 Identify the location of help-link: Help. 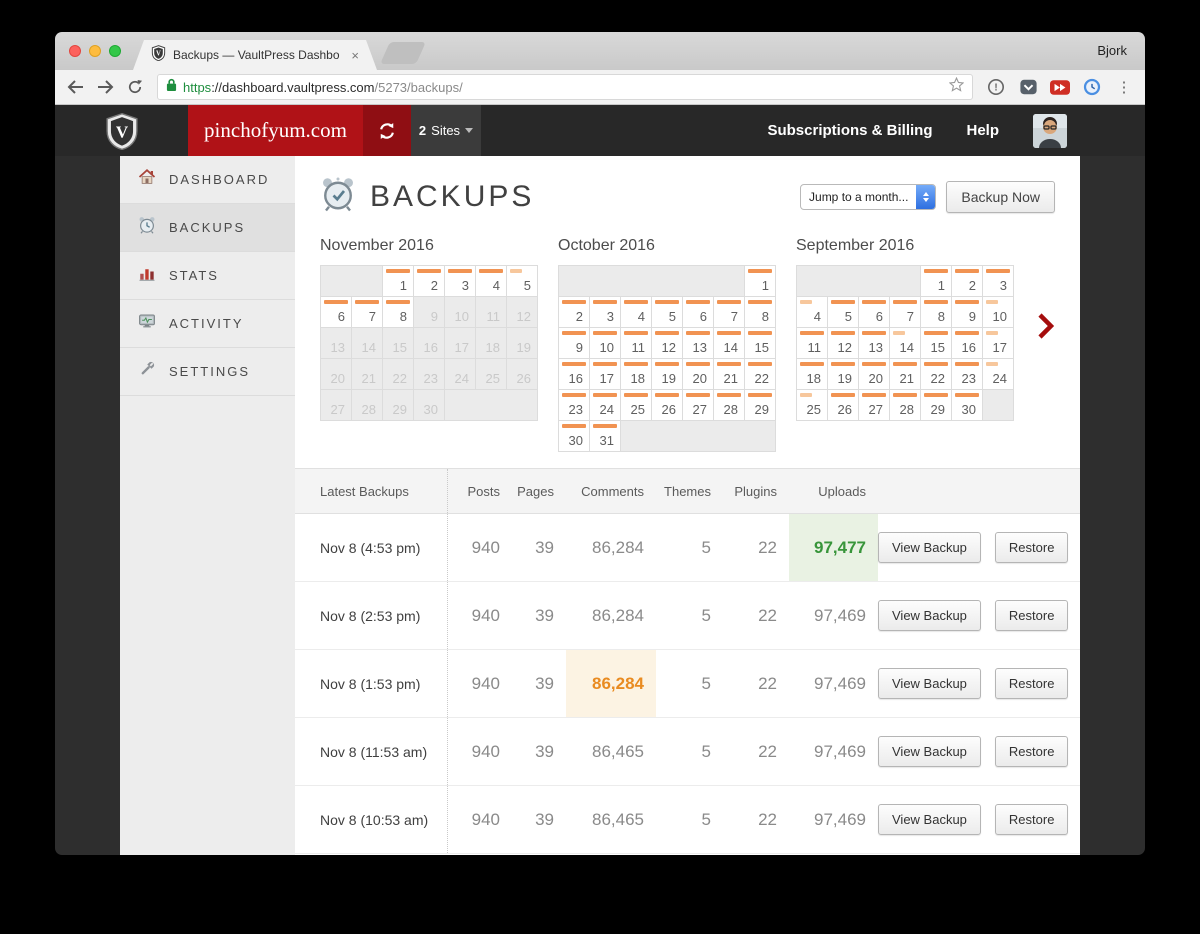
(982, 130).